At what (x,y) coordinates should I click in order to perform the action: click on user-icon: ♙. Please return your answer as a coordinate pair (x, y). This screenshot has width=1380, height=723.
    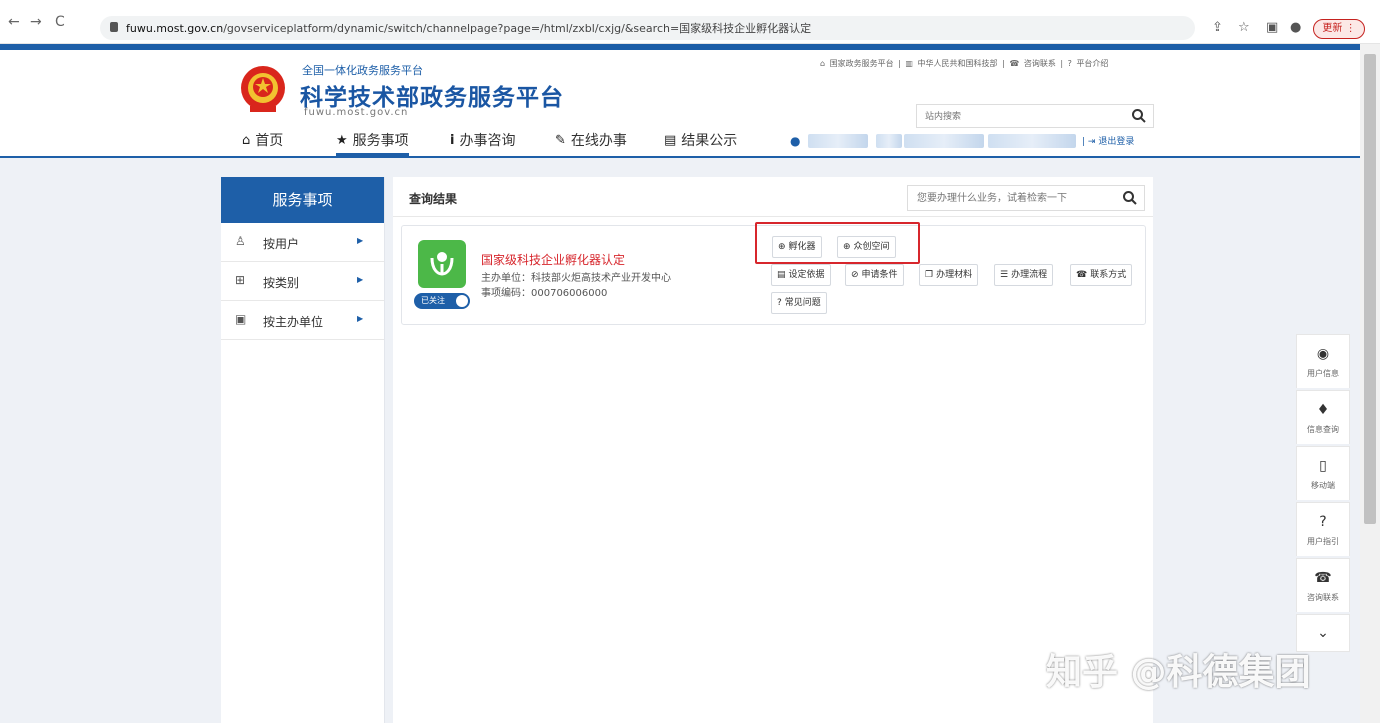
    Looking at the image, I should click on (240, 241).